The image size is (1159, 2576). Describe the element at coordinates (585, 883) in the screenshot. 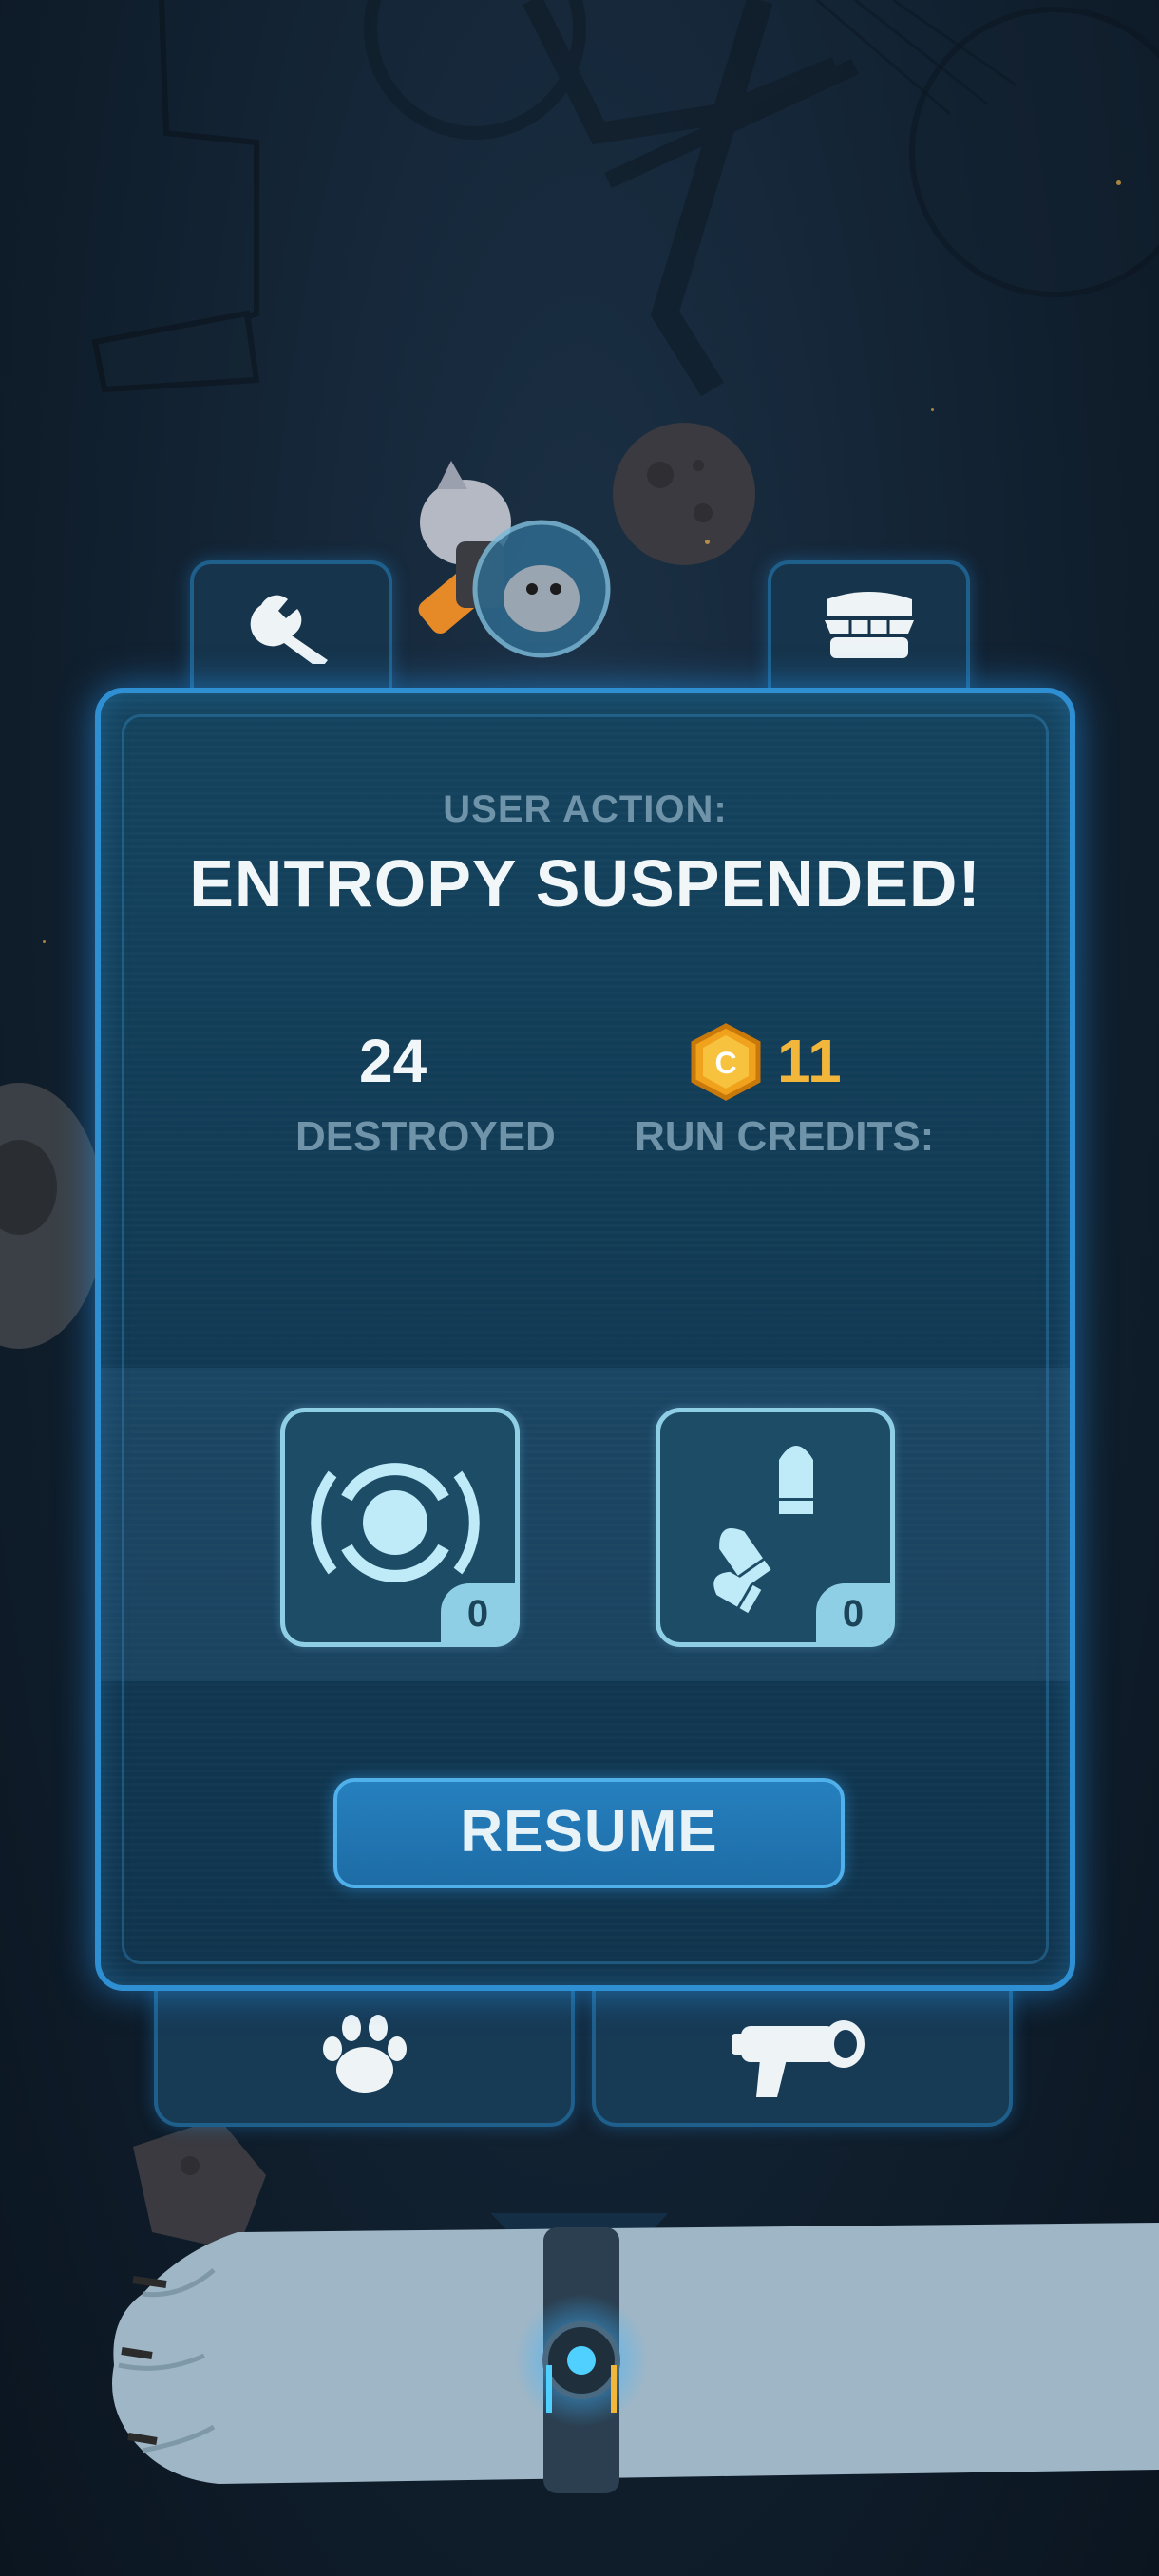

I see `pause-title: ENTROPY SUSPENDED!` at that location.